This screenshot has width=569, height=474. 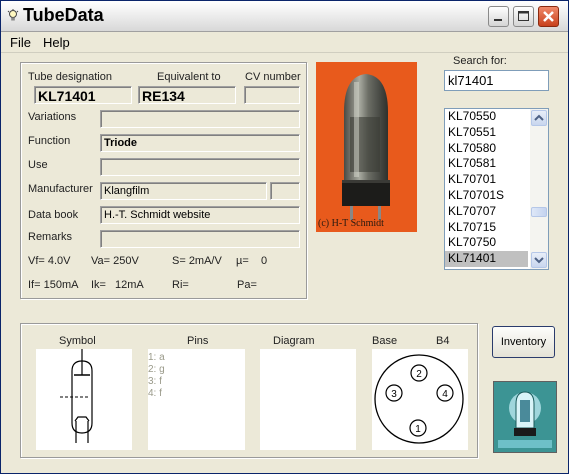 I want to click on cv-number-label: CV number, so click(x=273, y=77).